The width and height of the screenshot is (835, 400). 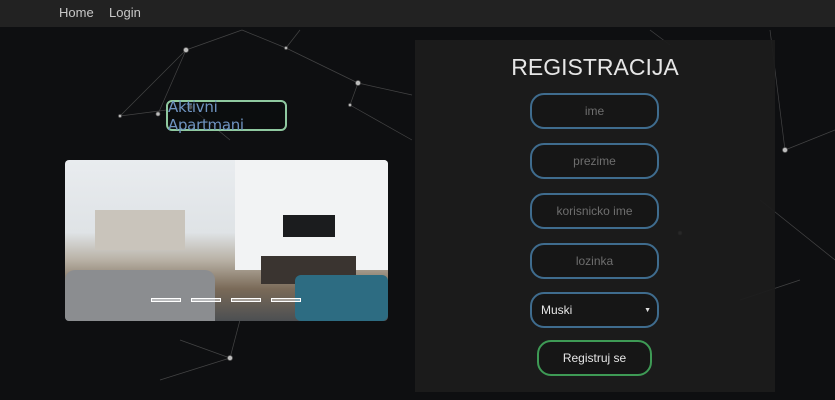 I want to click on nav-login-link: Login, so click(x=125, y=12).